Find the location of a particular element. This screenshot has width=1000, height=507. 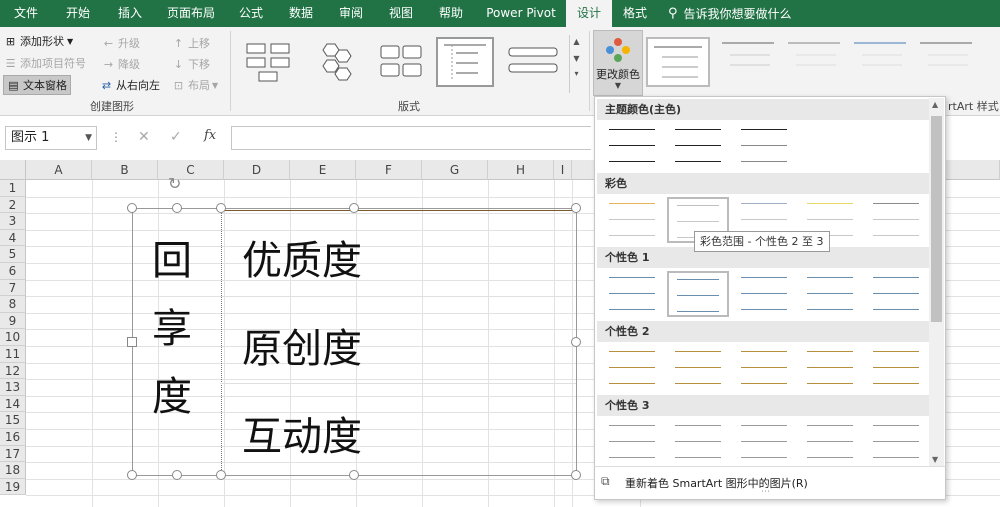

smartart-left-char-3: 度 is located at coordinates (172, 393).